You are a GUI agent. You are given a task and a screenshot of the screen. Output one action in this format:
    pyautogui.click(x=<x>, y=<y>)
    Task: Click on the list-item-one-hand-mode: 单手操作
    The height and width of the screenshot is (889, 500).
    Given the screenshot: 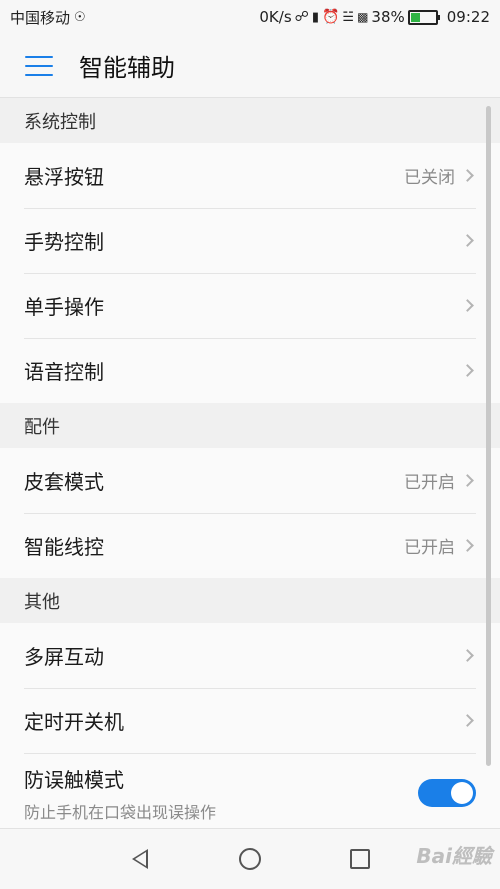 What is the action you would take?
    pyautogui.click(x=250, y=305)
    